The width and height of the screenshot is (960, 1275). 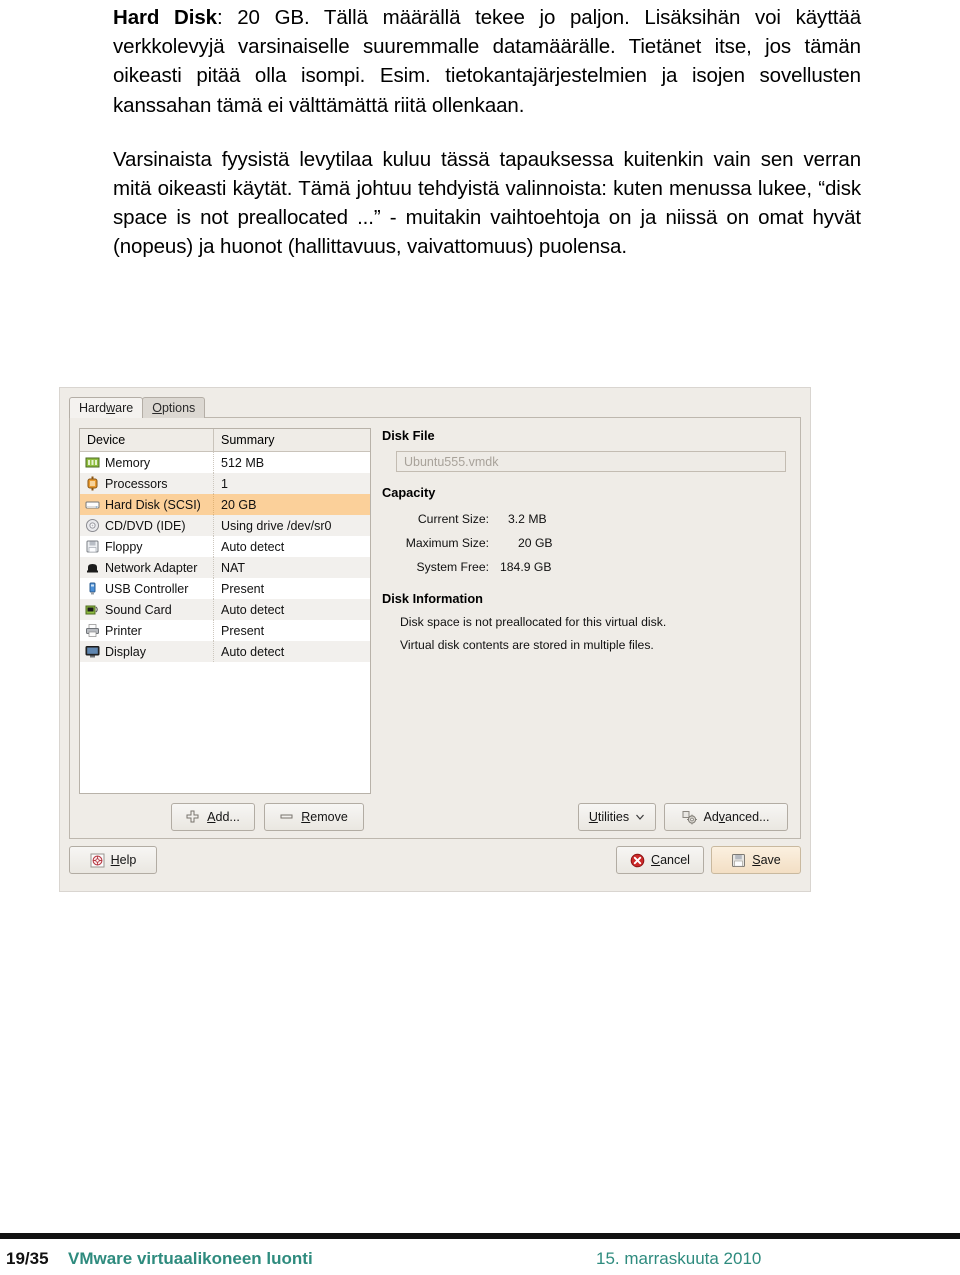 What do you see at coordinates (138, 609) in the screenshot?
I see `device-name: Sound Card` at bounding box center [138, 609].